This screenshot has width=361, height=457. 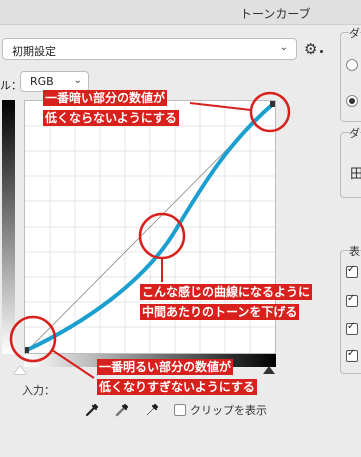 What do you see at coordinates (33, 339) in the screenshot?
I see `shadow-annotation-circle` at bounding box center [33, 339].